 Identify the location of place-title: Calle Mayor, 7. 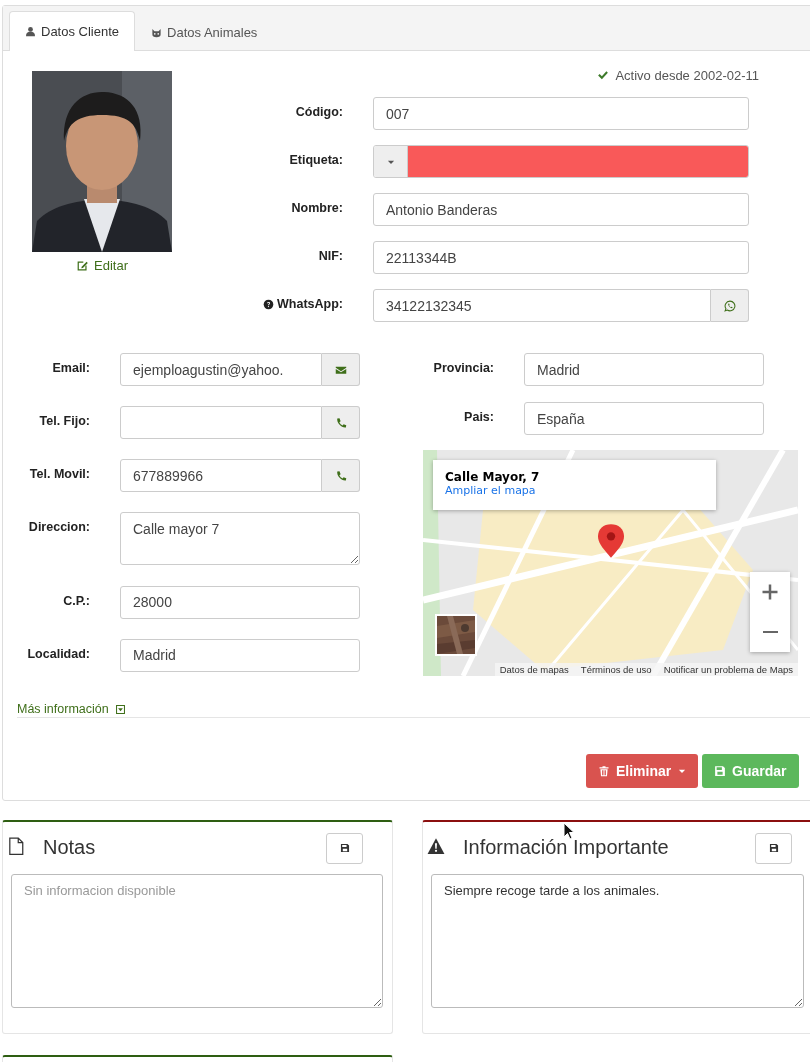
(493, 477).